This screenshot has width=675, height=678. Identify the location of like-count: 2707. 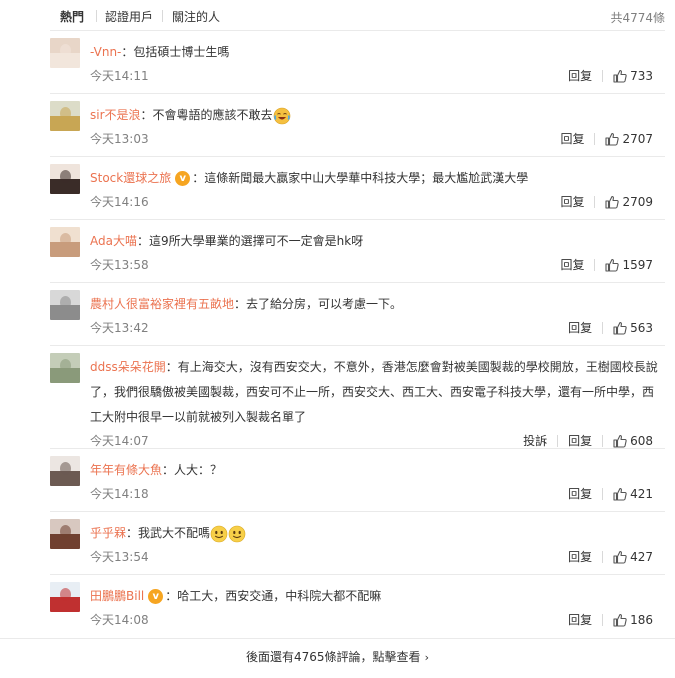
(637, 138).